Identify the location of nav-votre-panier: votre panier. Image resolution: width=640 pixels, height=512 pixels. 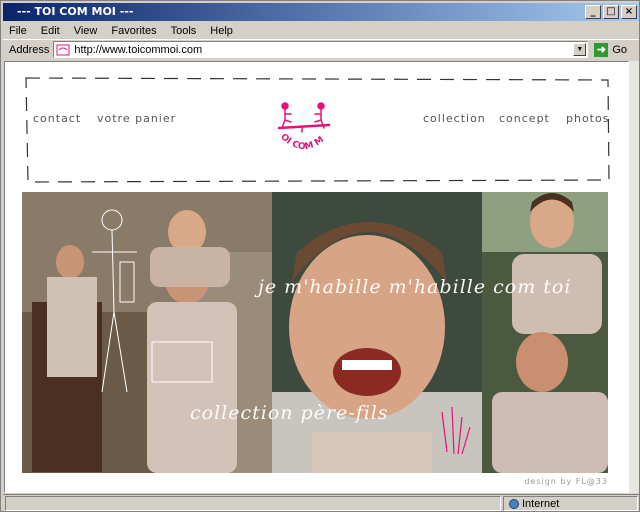
(136, 118).